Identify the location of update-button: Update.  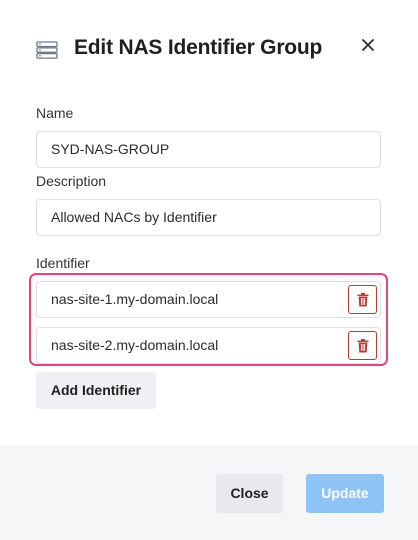
(345, 493).